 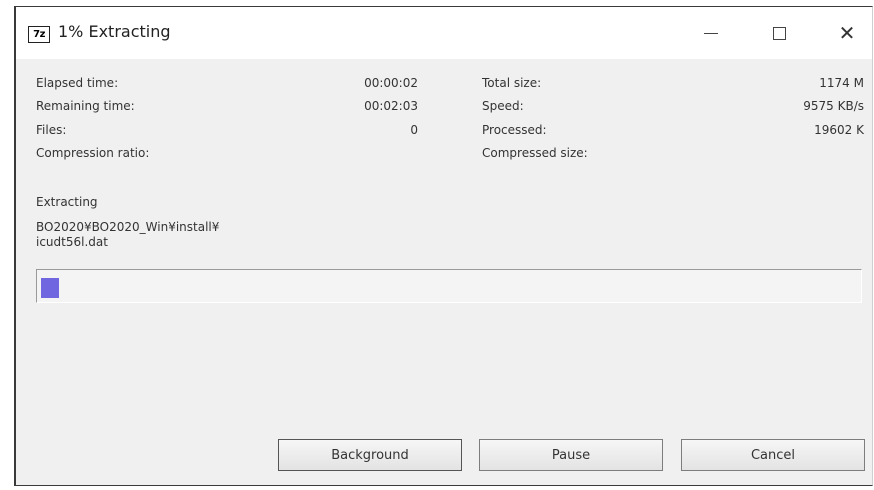 I want to click on remaining-time-label: Remaining time:, so click(x=85, y=106).